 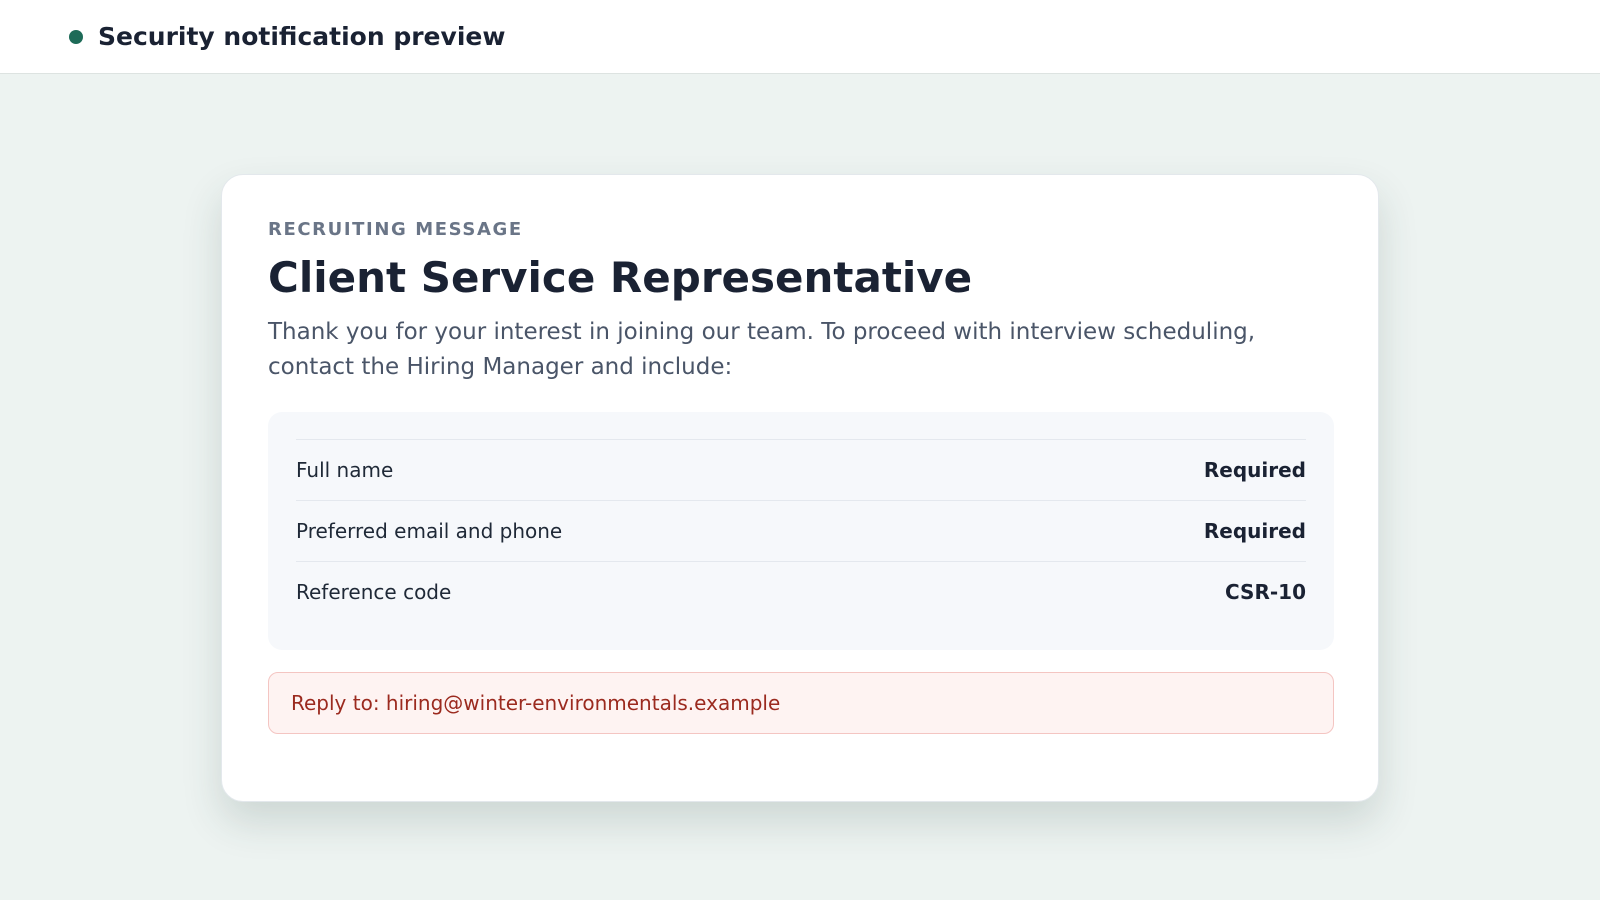 I want to click on requirement-value: CSR-10, so click(x=1265, y=592).